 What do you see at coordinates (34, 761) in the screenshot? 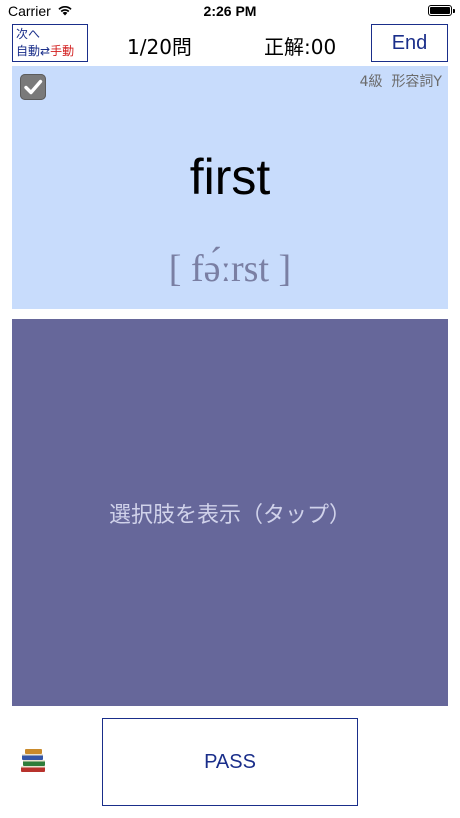
I see `books-icon` at bounding box center [34, 761].